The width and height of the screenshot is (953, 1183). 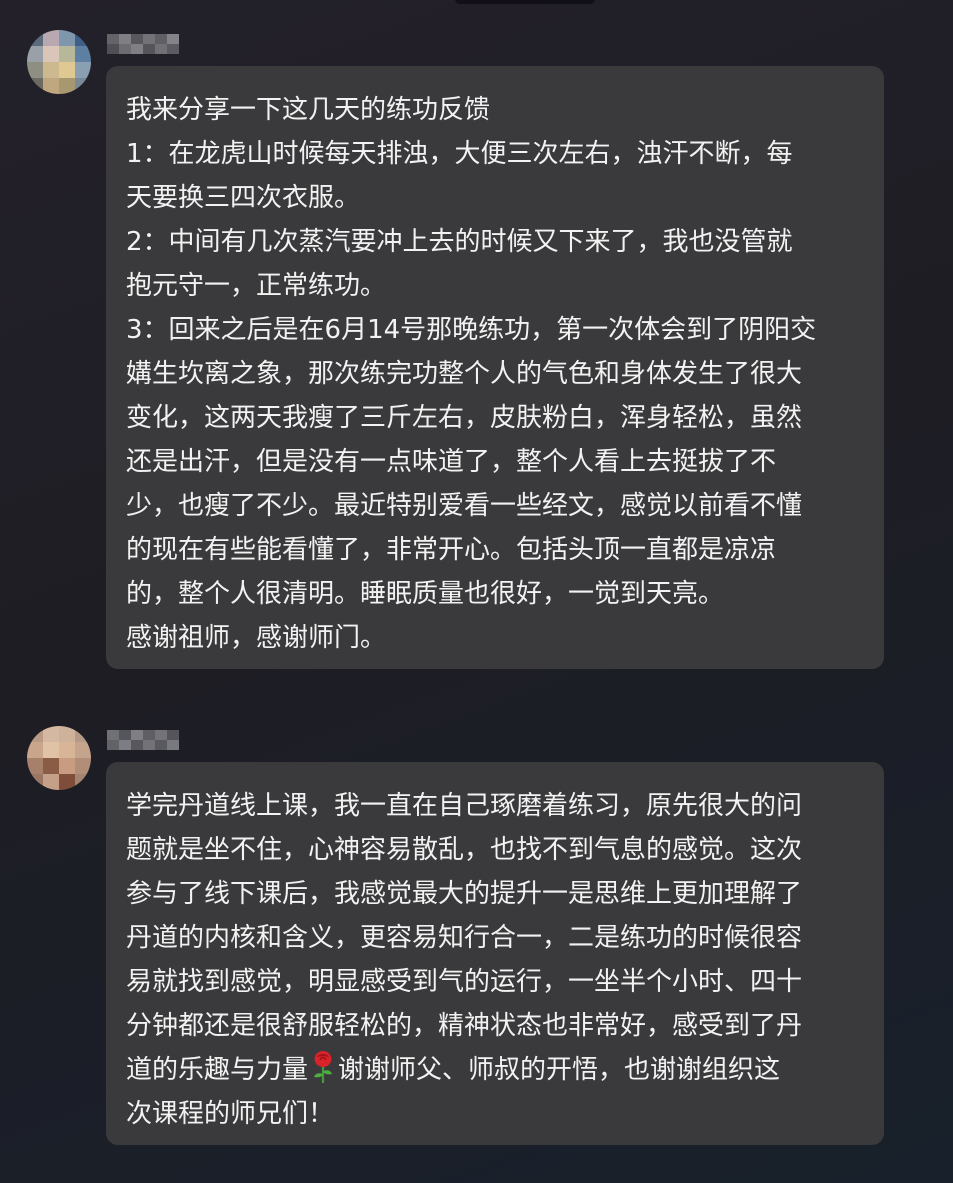 What do you see at coordinates (217, 1070) in the screenshot?
I see `message-text-fragment: 道的乐趣与力量` at bounding box center [217, 1070].